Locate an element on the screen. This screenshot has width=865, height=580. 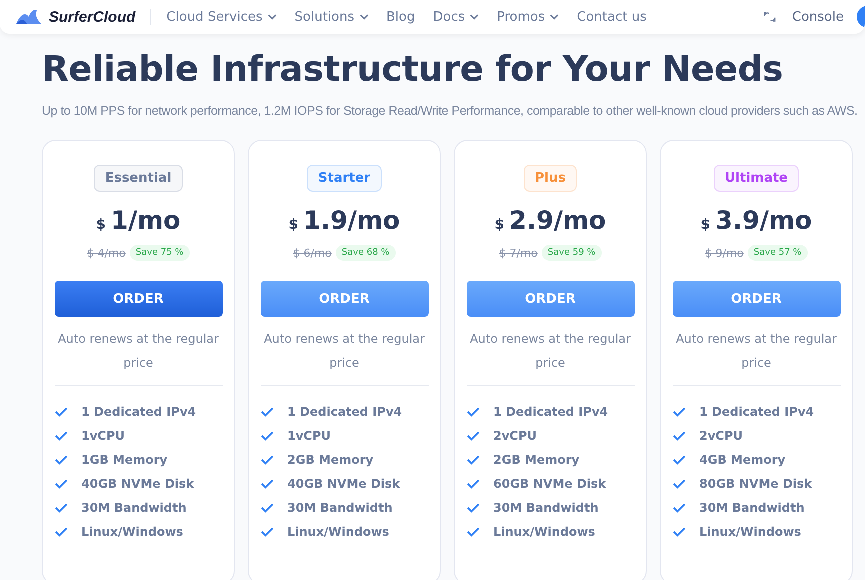
discount-badge: Save 68 % is located at coordinates (366, 253).